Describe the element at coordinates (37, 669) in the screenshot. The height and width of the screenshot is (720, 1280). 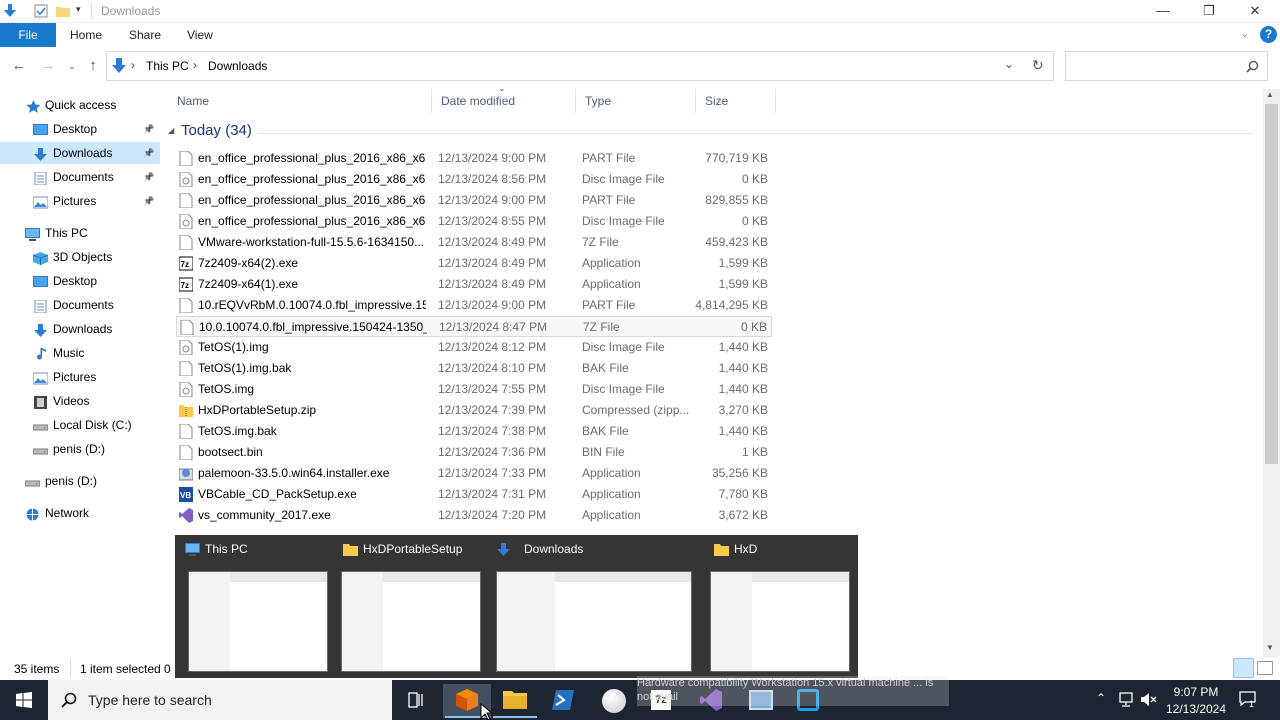
I see `item-count: 35 items` at that location.